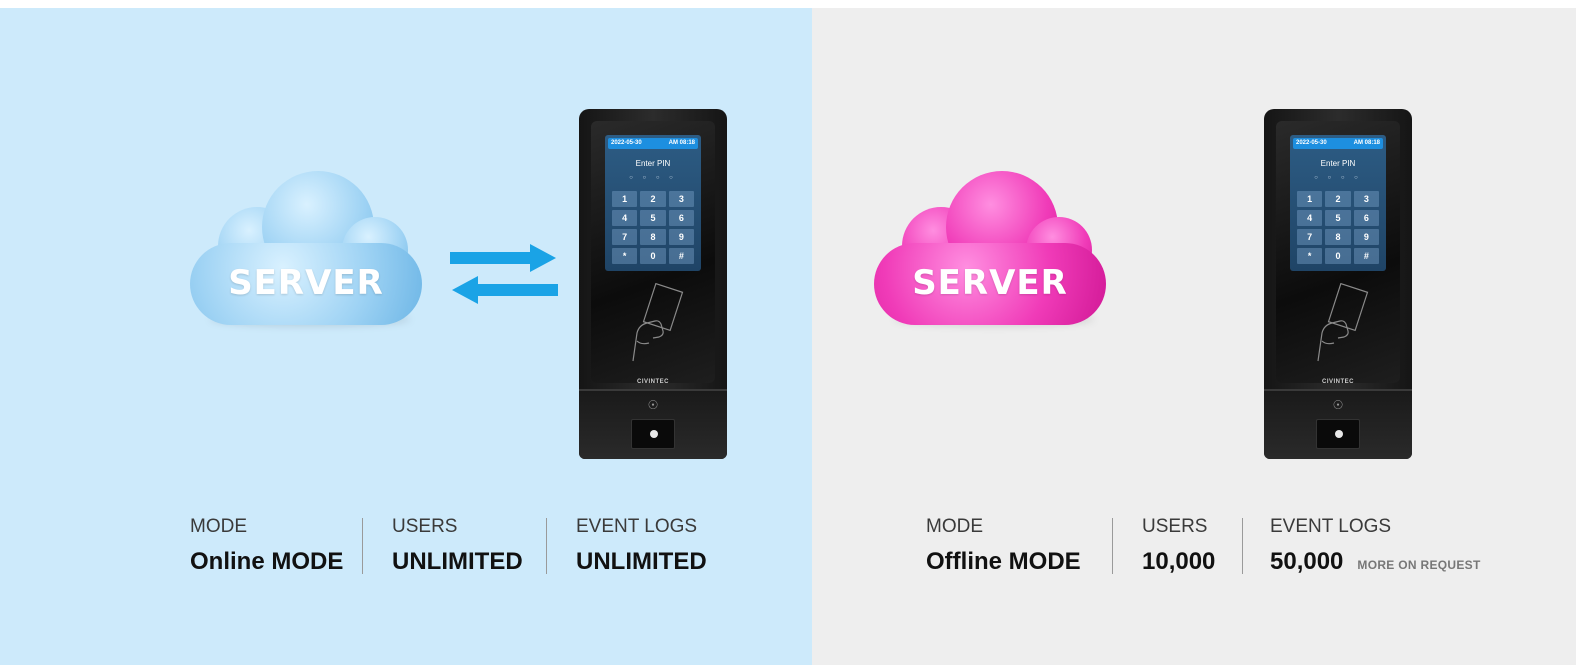 This screenshot has height=665, width=1576. What do you see at coordinates (641, 546) in the screenshot?
I see `event-logs-stat: EVENT LOGS UNLIMITED` at bounding box center [641, 546].